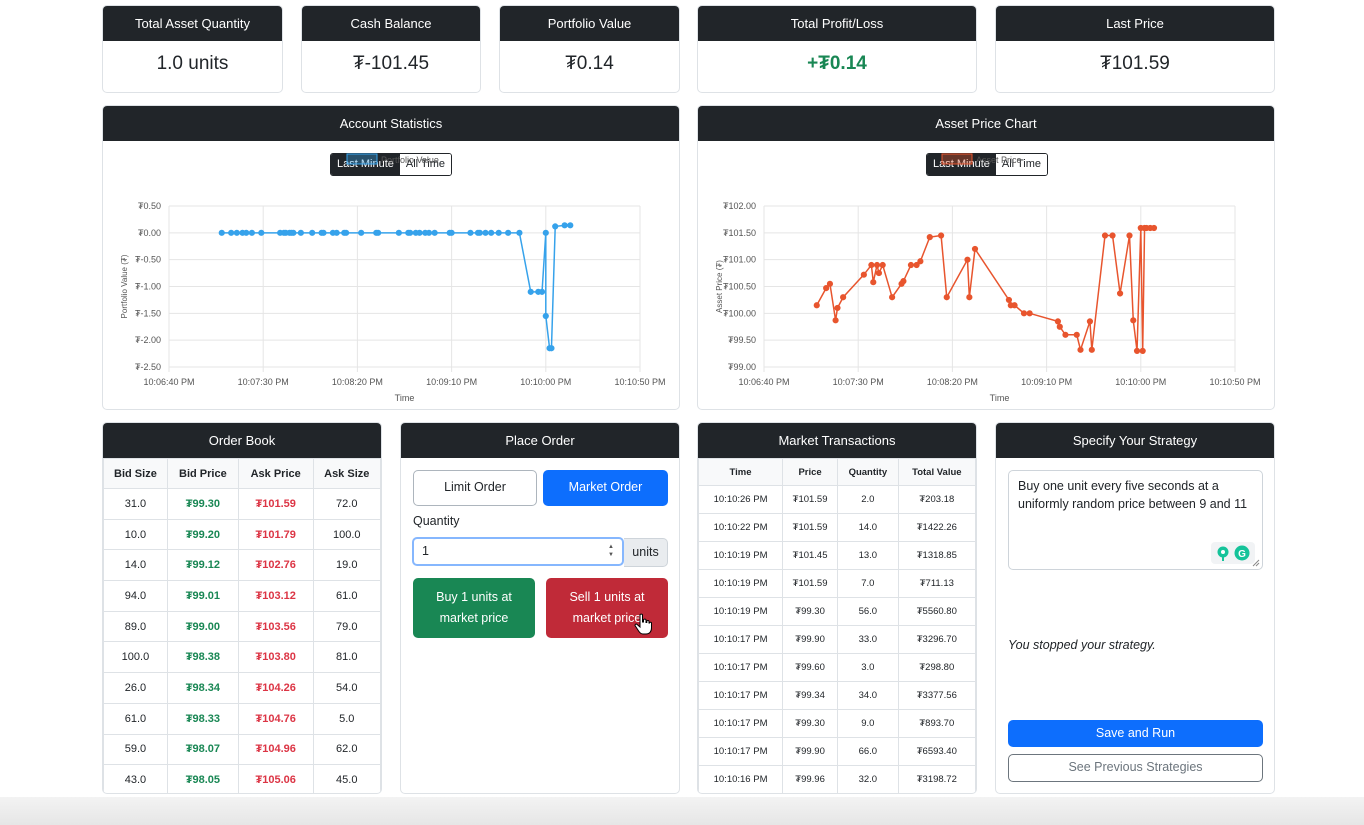  I want to click on save-and-run-button: Save and Run, so click(1135, 733).